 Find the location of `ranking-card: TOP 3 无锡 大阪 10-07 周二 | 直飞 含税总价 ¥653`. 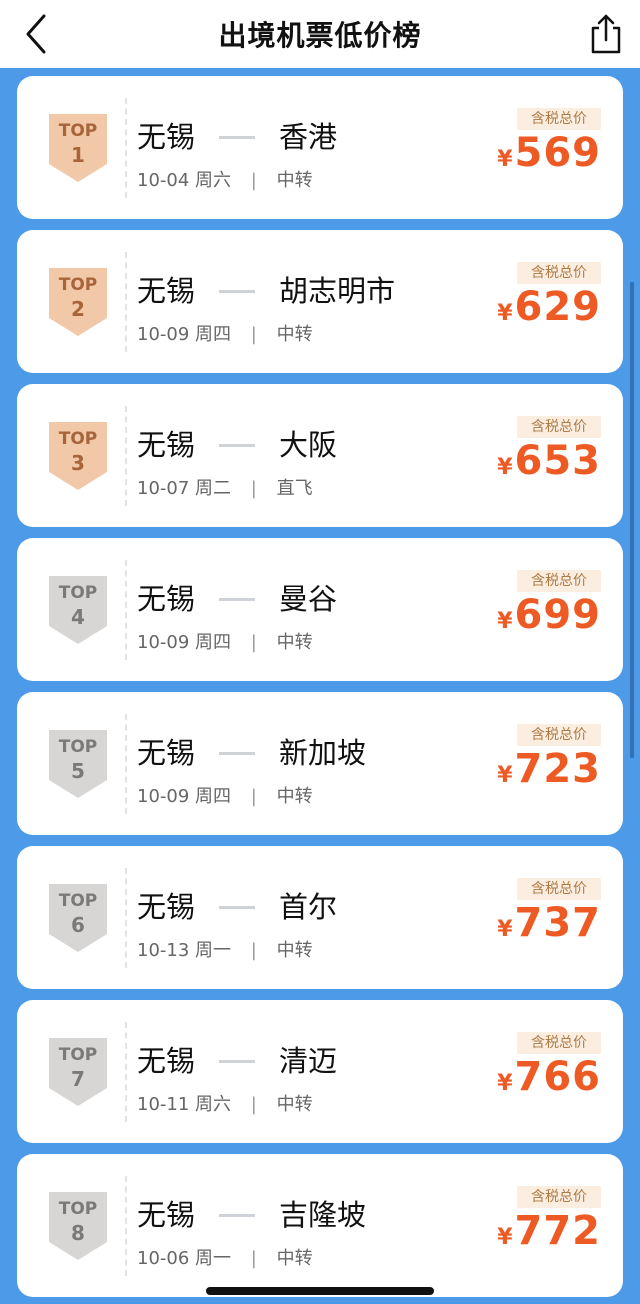

ranking-card: TOP 3 无锡 大阪 10-07 周二 | 直飞 含税总价 ¥653 is located at coordinates (320, 455).